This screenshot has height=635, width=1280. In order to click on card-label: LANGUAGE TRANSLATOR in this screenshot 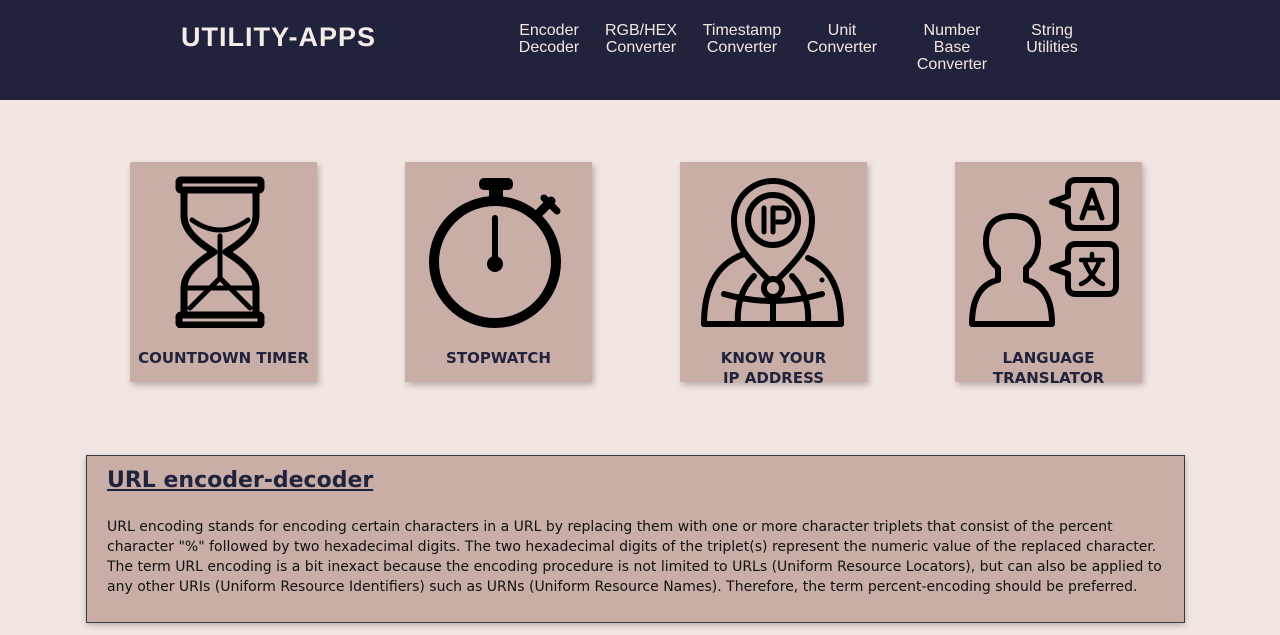, I will do `click(1048, 368)`.